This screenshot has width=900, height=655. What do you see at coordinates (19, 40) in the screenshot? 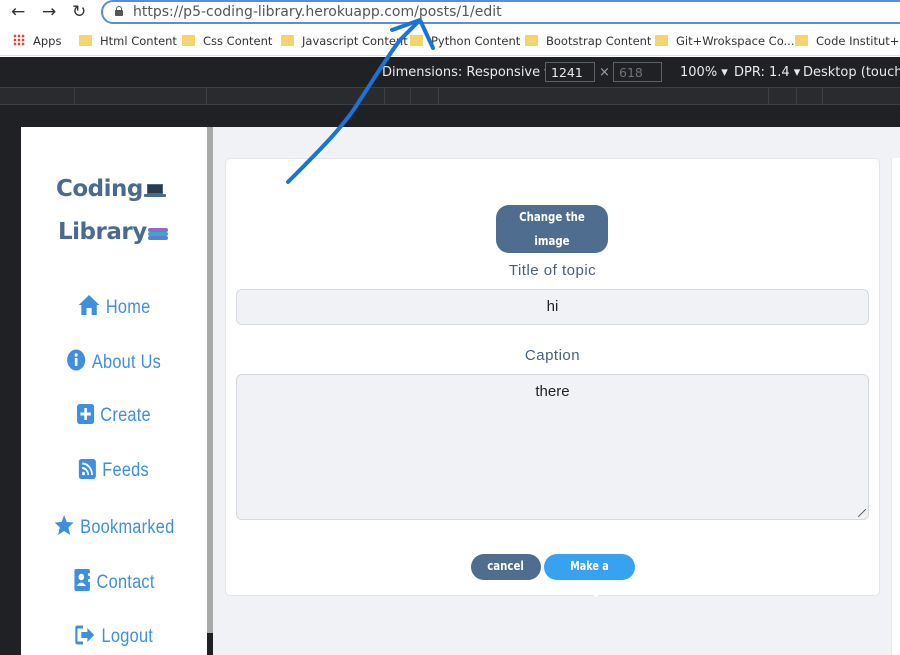
I see `apps-grid-icon` at bounding box center [19, 40].